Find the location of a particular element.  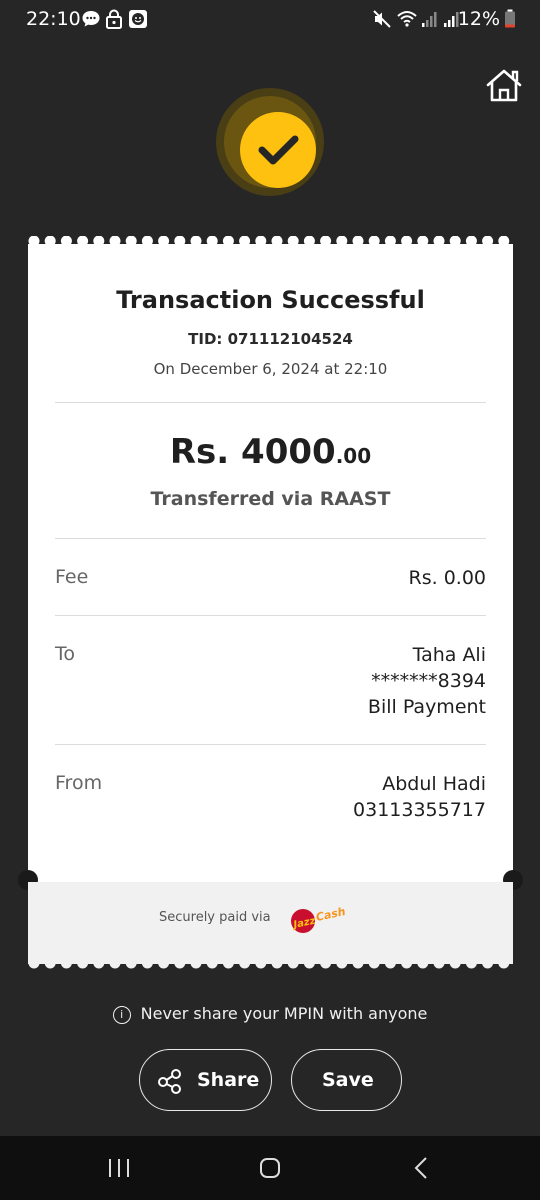

fee-label: Fee is located at coordinates (72, 577).